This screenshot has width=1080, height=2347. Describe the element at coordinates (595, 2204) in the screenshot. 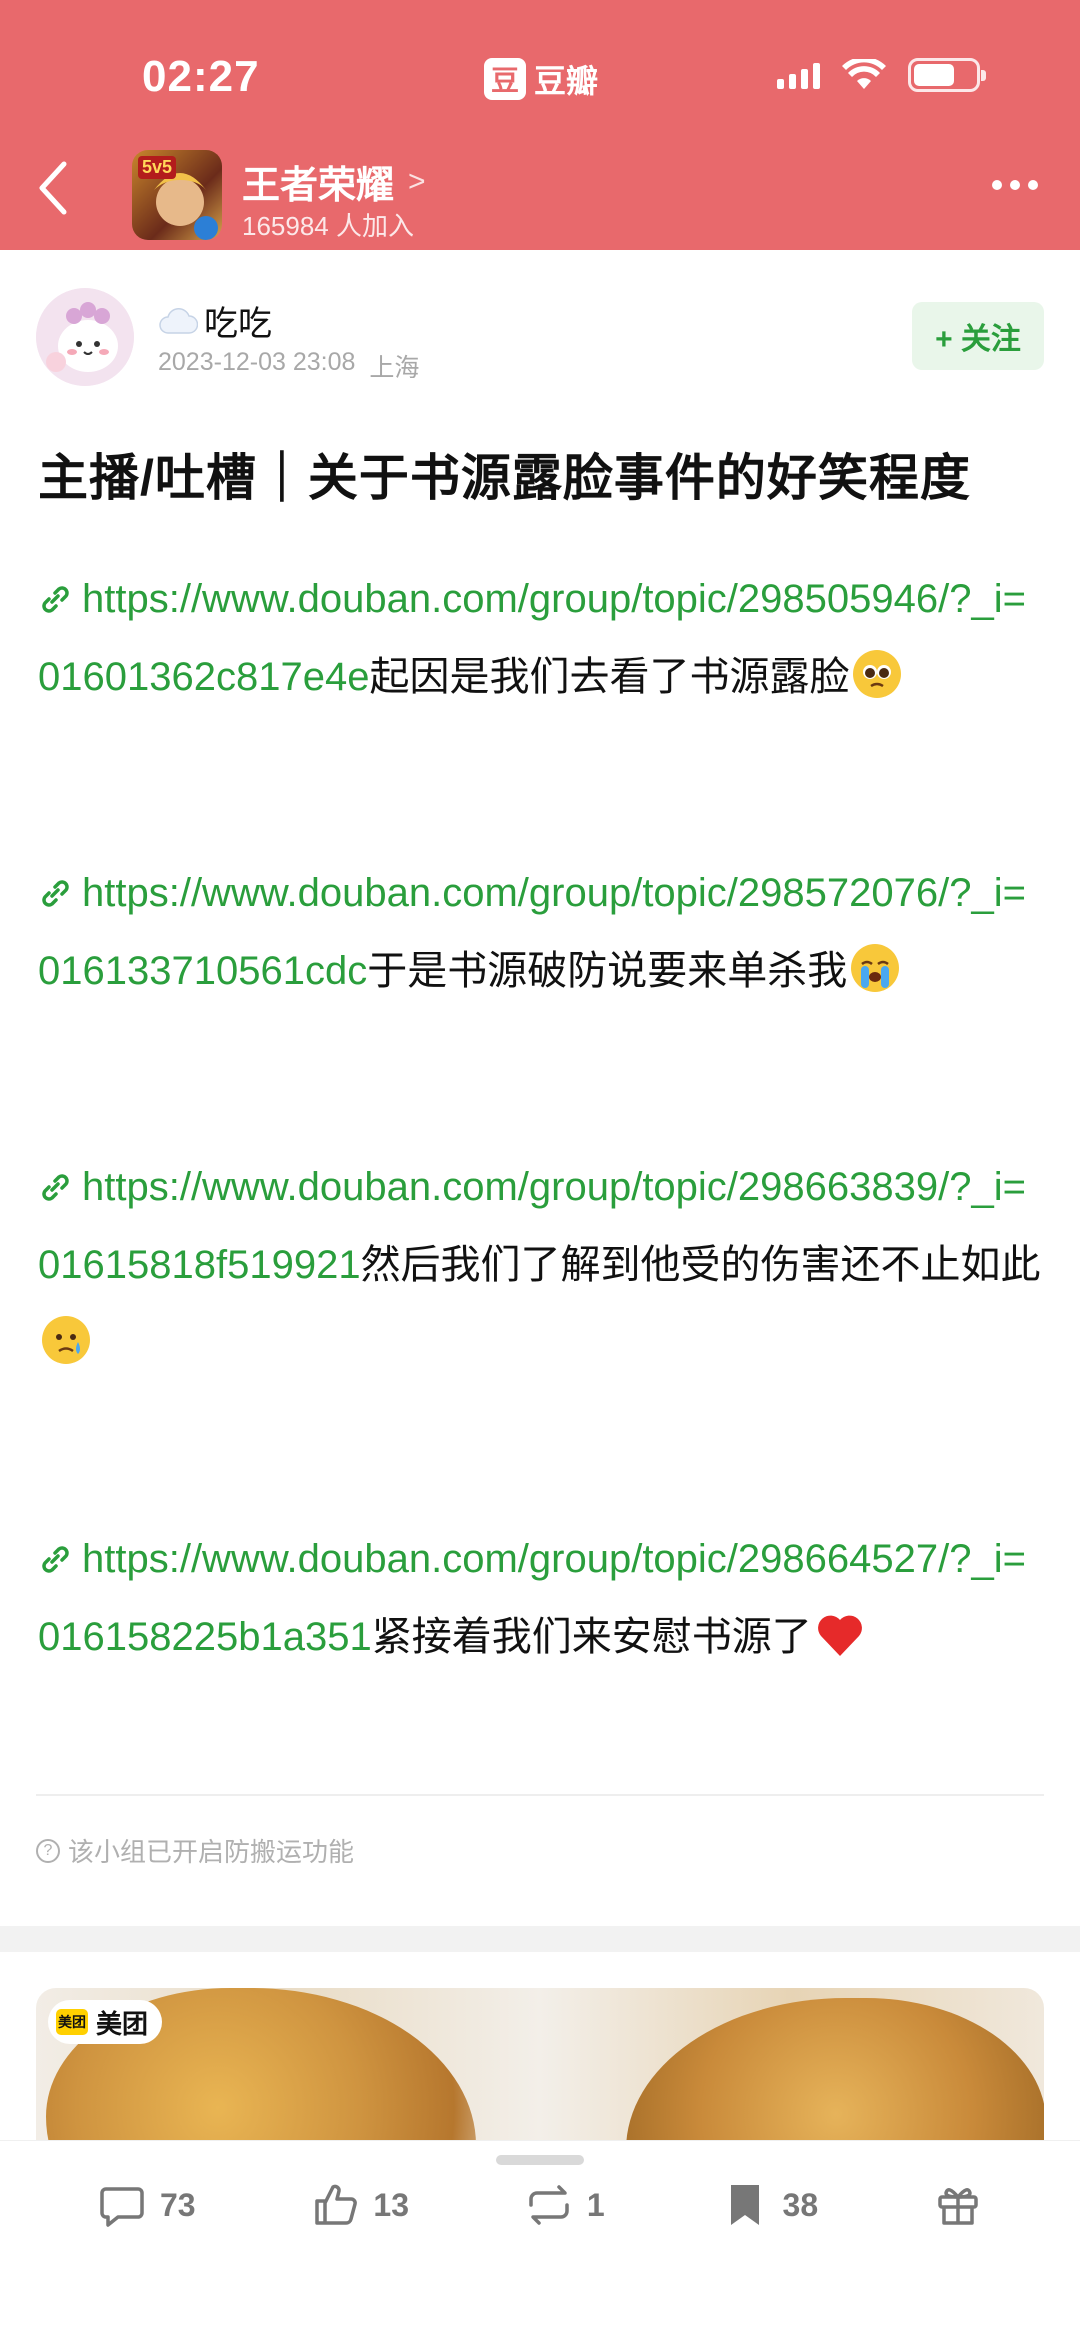

I see `reshare-count: 1` at that location.